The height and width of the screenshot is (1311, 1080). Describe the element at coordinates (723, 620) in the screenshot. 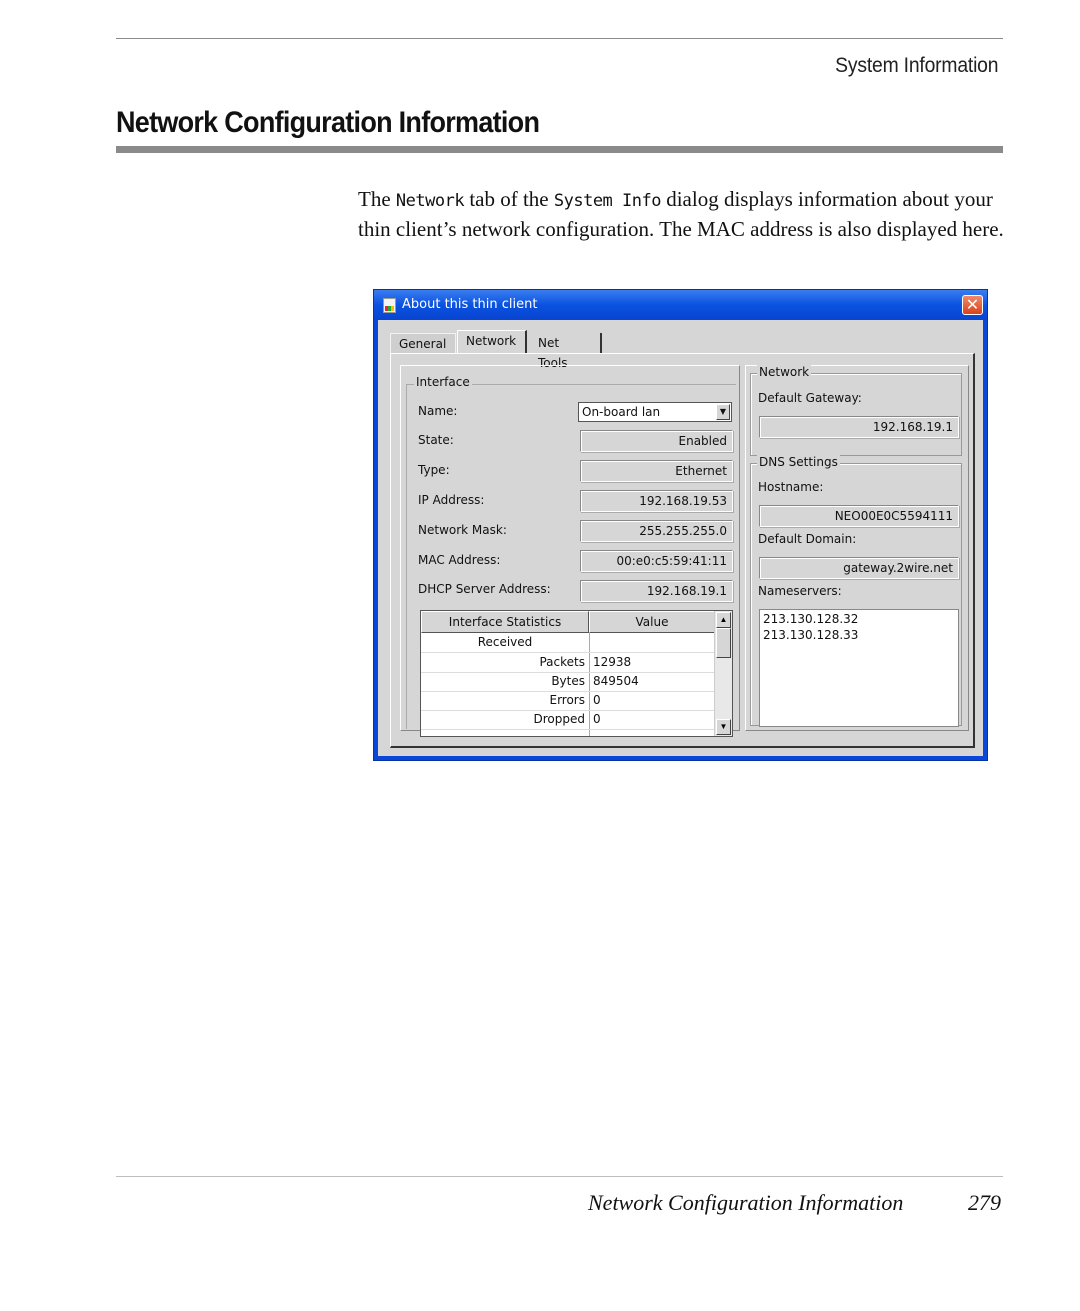

I see `scroll-up-icon: ▲` at that location.